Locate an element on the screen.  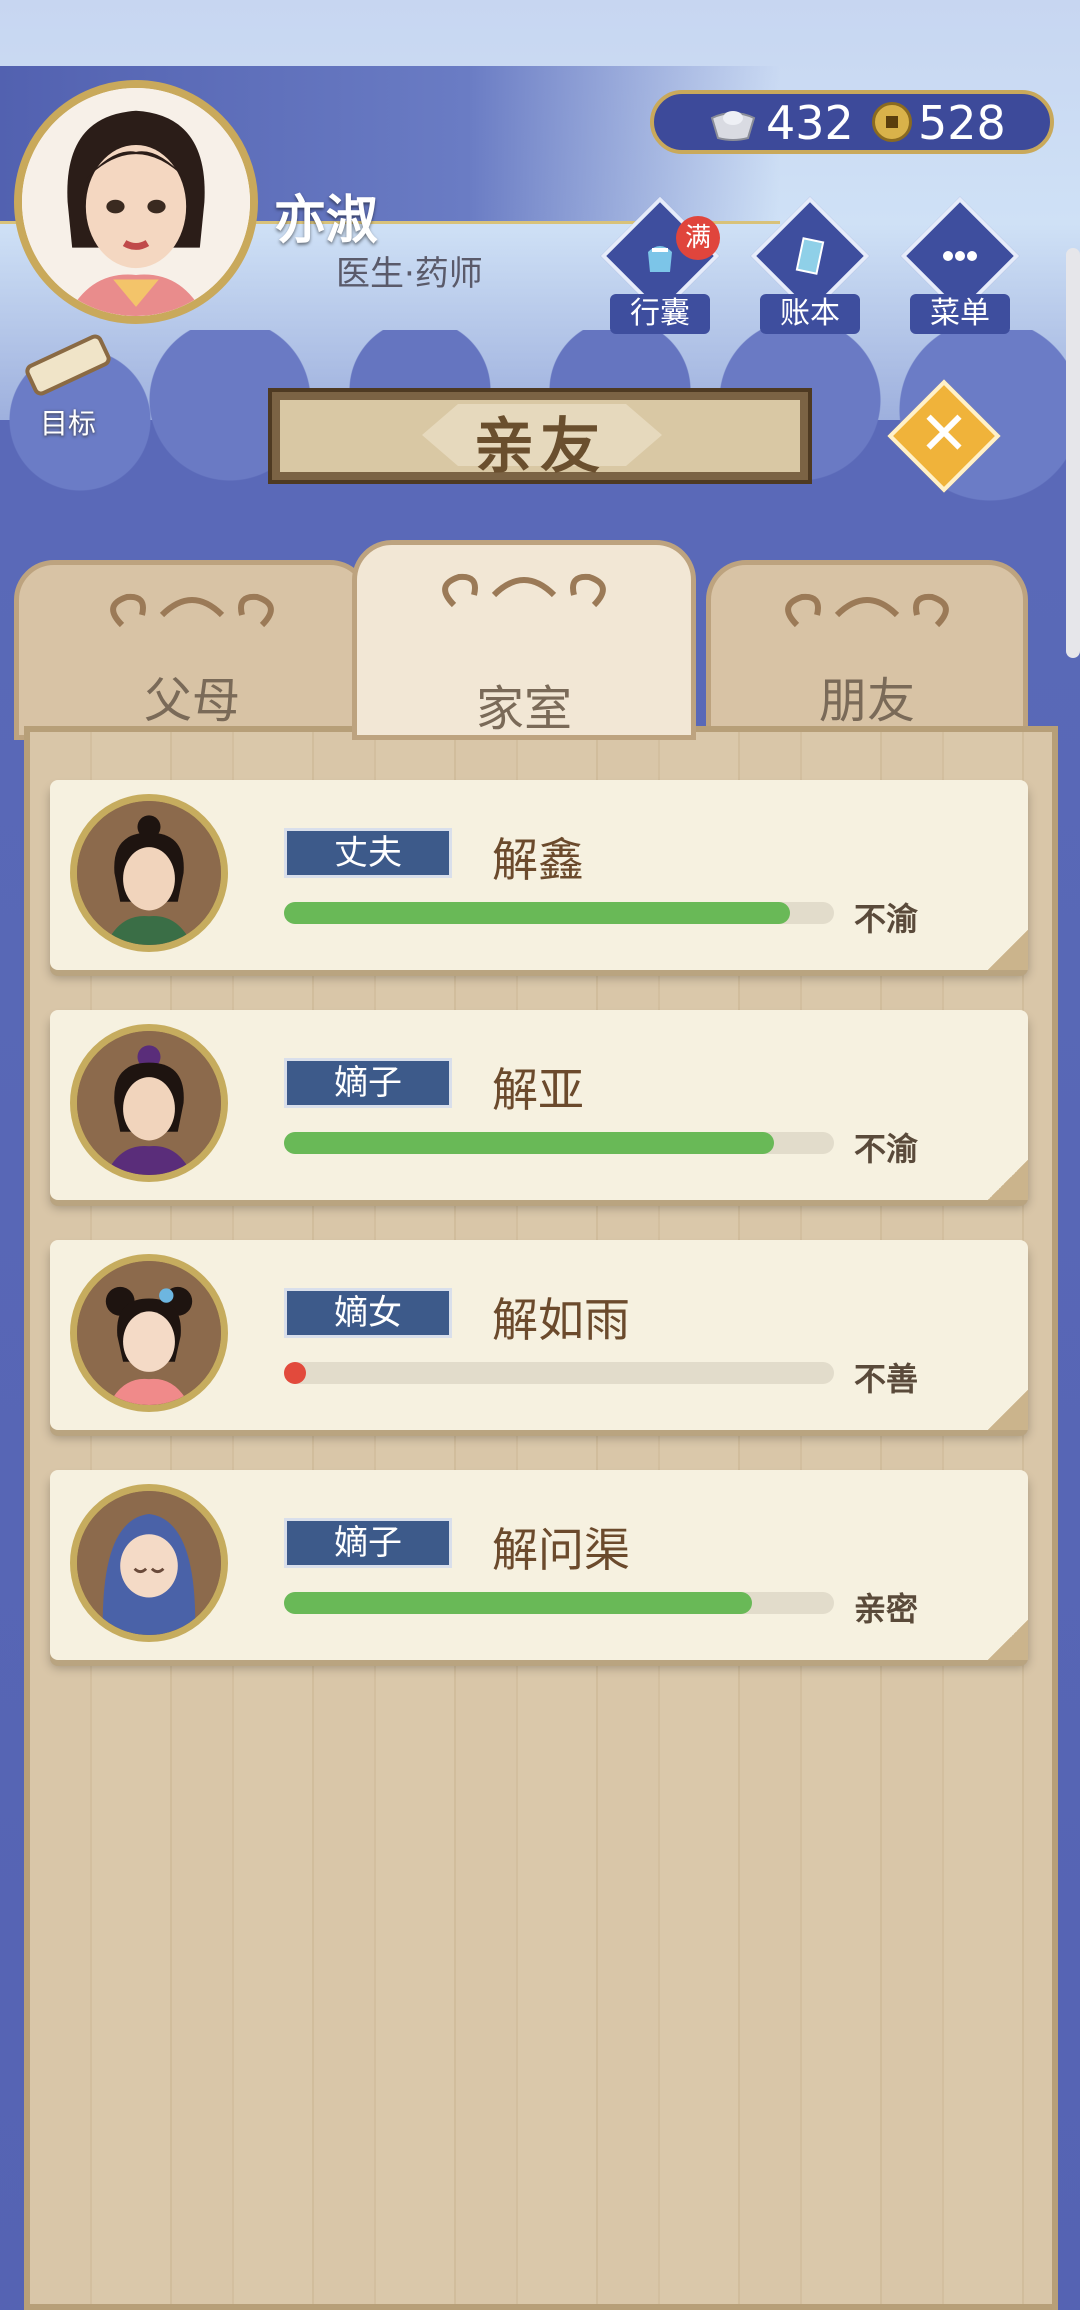
player-portrait-icon is located at coordinates (136, 202).